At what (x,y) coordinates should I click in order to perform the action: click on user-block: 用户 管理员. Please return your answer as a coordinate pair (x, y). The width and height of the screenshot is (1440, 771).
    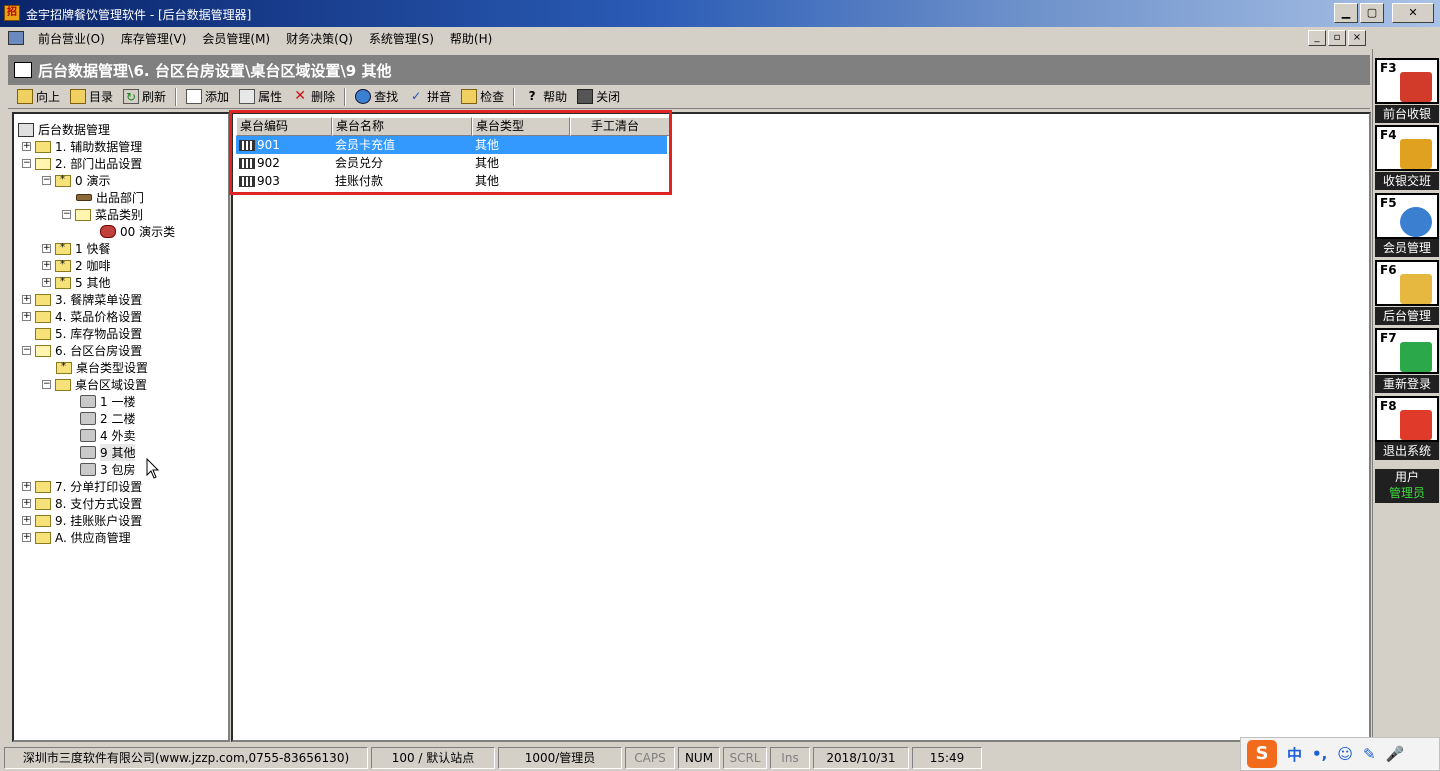
    Looking at the image, I should click on (1407, 486).